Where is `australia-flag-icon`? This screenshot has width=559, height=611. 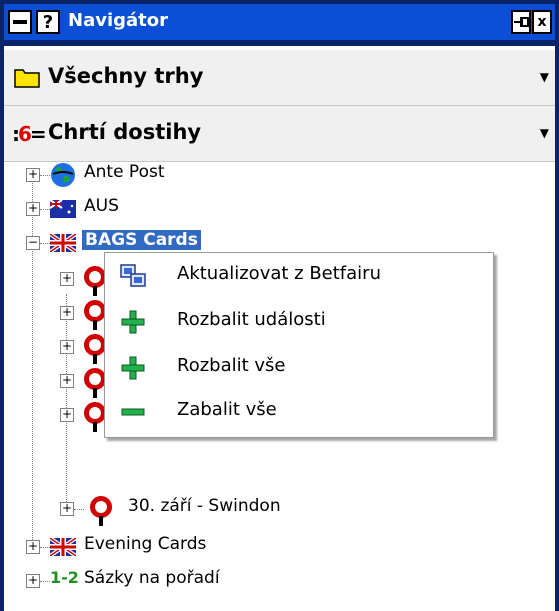 australia-flag-icon is located at coordinates (63, 209).